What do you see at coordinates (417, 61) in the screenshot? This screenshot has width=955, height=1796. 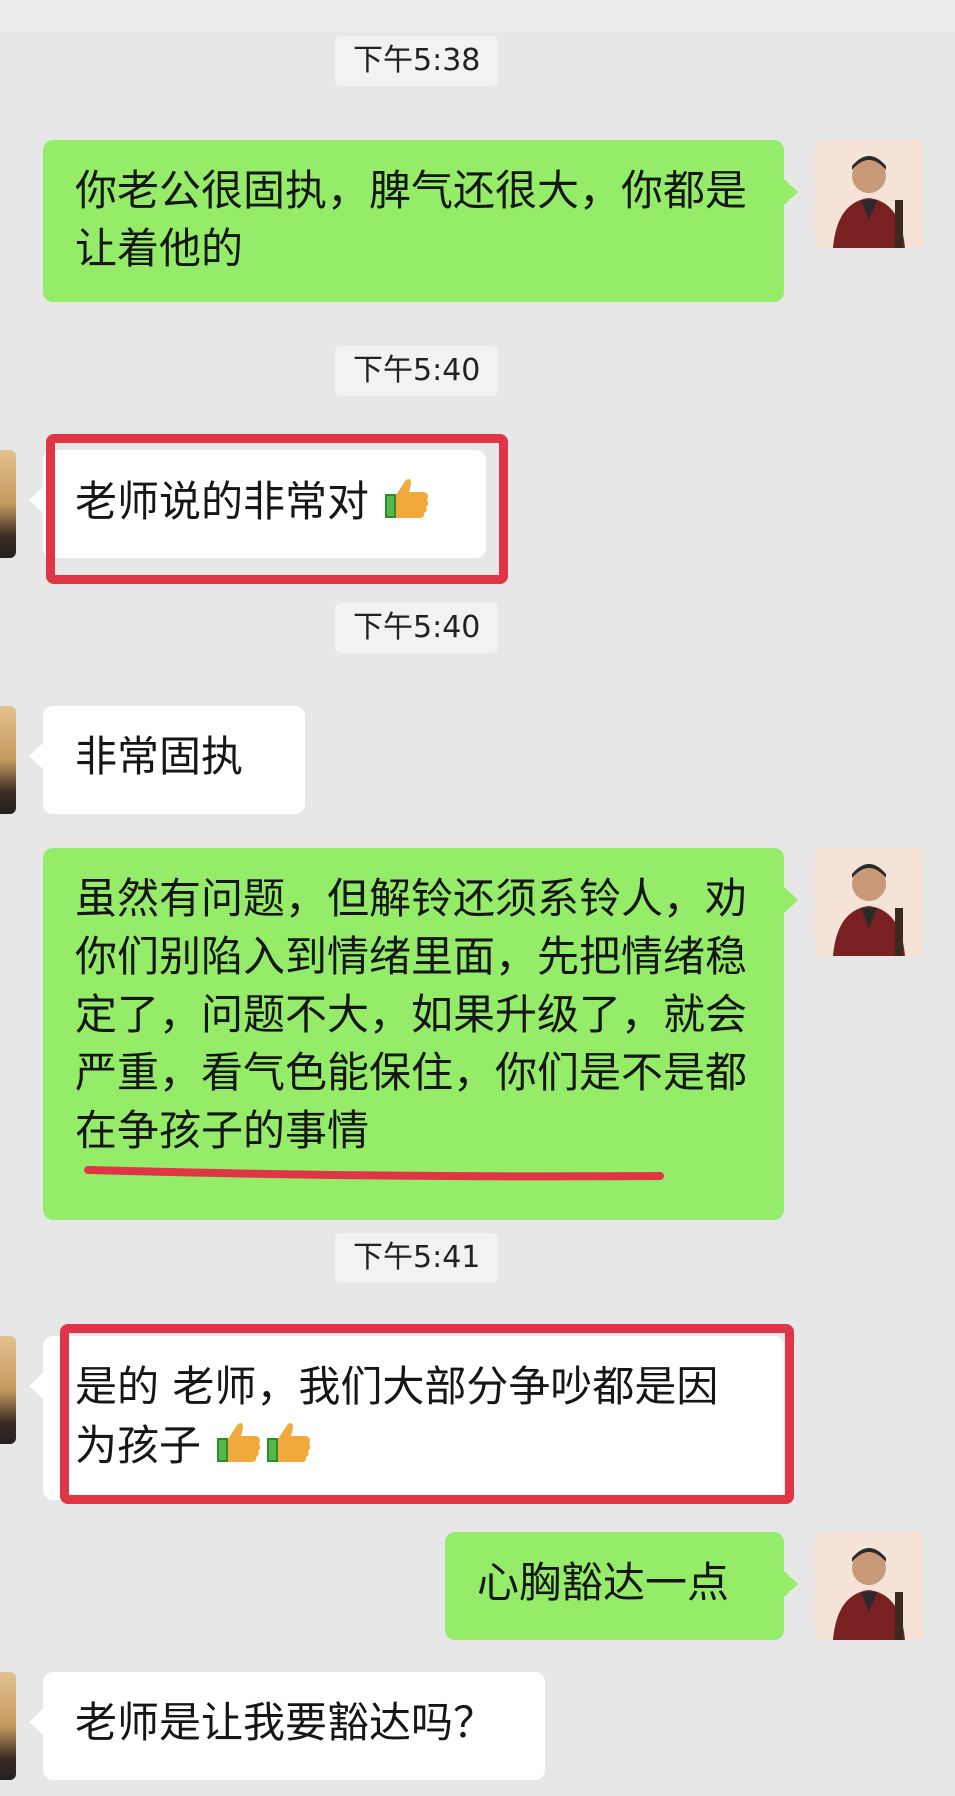 I see `timestamp: 下午5:38` at bounding box center [417, 61].